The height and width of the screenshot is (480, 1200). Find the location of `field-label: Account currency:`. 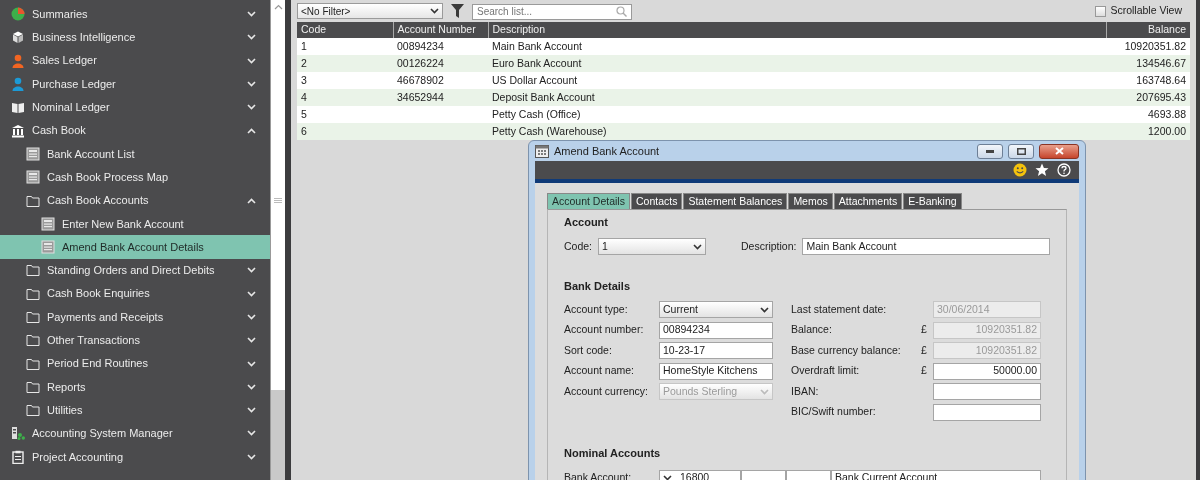

field-label: Account currency: is located at coordinates (607, 391).